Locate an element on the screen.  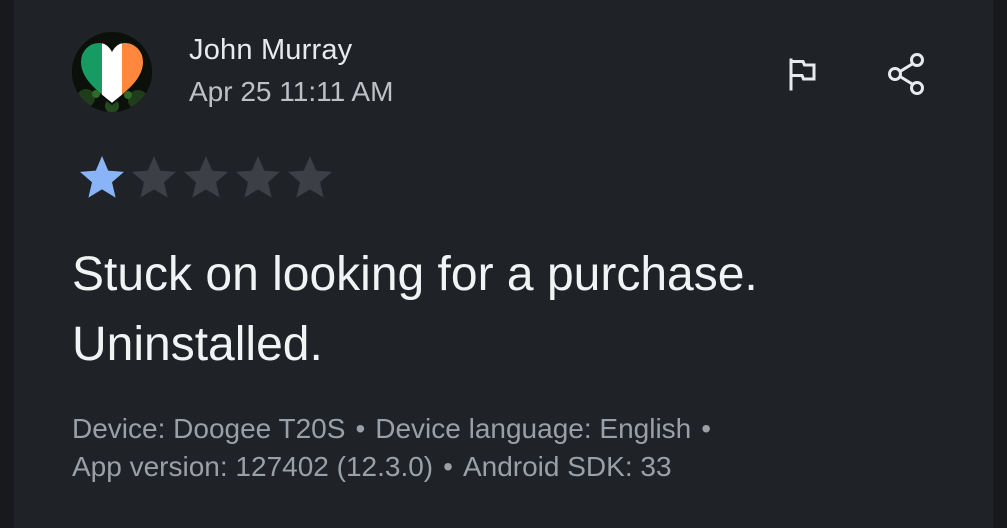
star-rating is located at coordinates (206, 176).